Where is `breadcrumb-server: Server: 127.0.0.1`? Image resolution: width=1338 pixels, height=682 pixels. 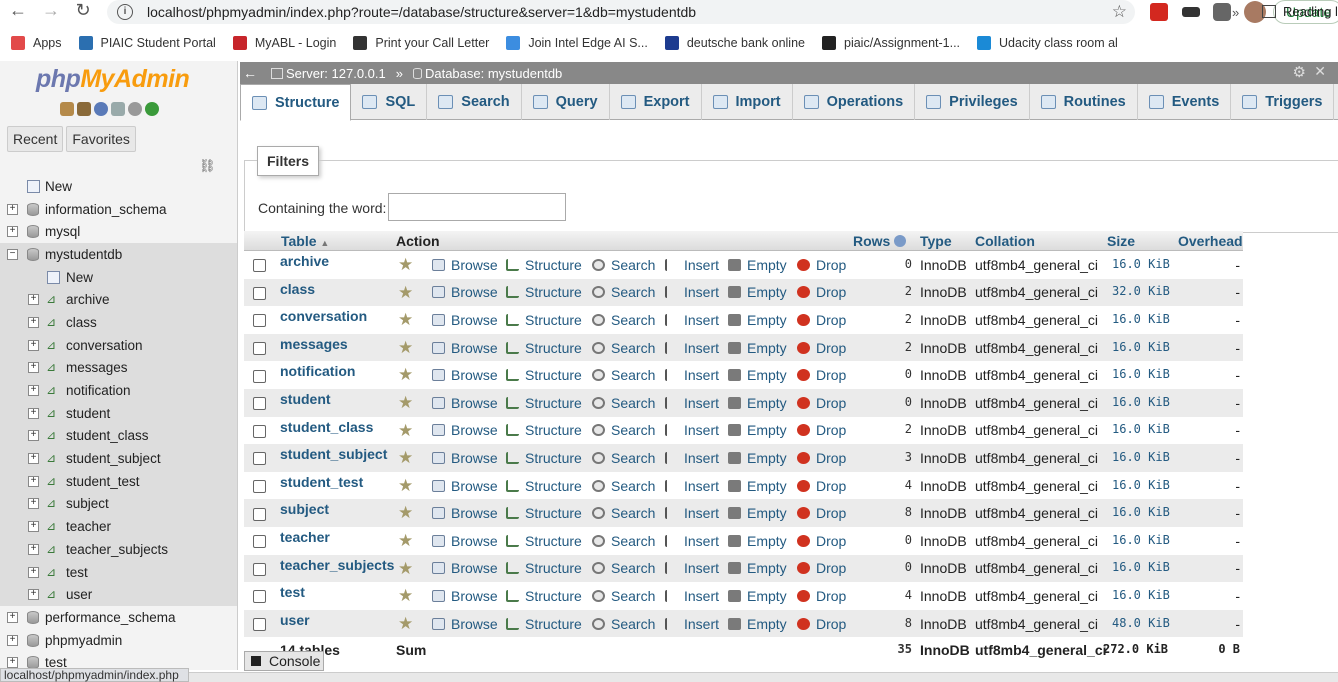
breadcrumb-server: Server: 127.0.0.1 is located at coordinates (328, 73).